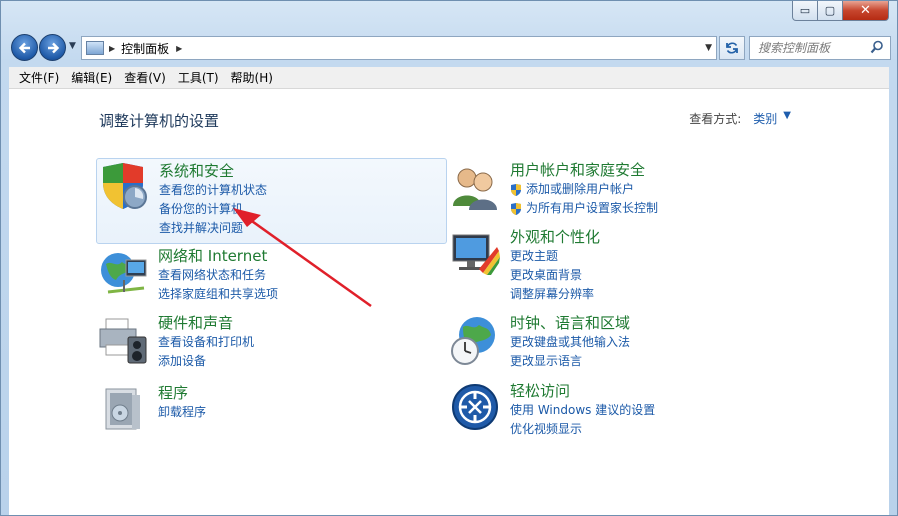 The width and height of the screenshot is (898, 516). I want to click on menu-tools: 工具(T), so click(198, 77).